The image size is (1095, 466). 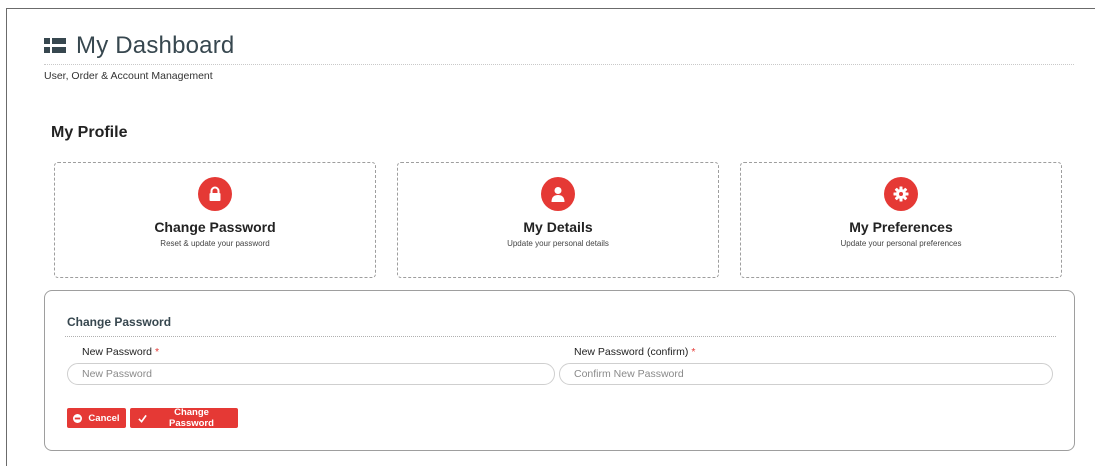 I want to click on card-description: Update your personal preferences, so click(x=901, y=243).